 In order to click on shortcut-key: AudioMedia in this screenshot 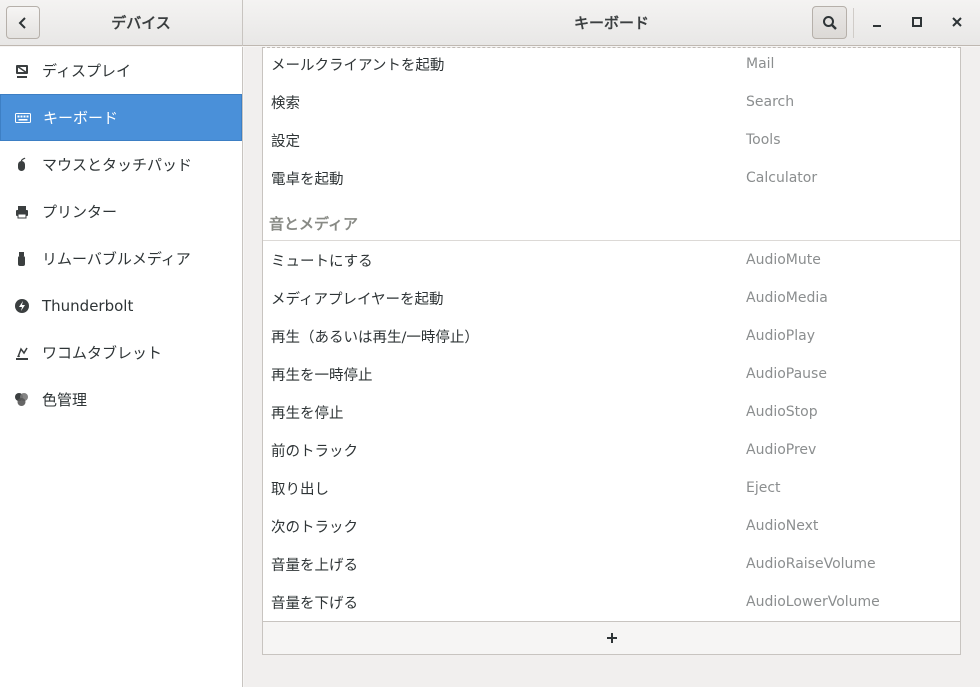, I will do `click(787, 298)`.